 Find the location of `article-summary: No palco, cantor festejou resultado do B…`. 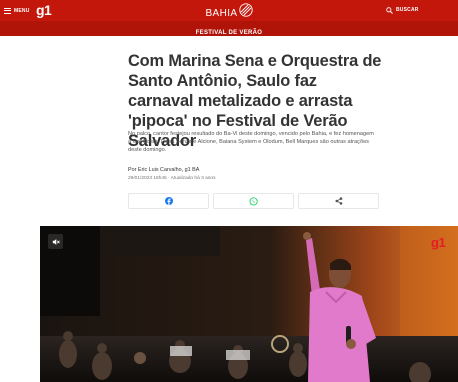

article-summary: No palco, cantor festejou resultado do B… is located at coordinates (251, 142).